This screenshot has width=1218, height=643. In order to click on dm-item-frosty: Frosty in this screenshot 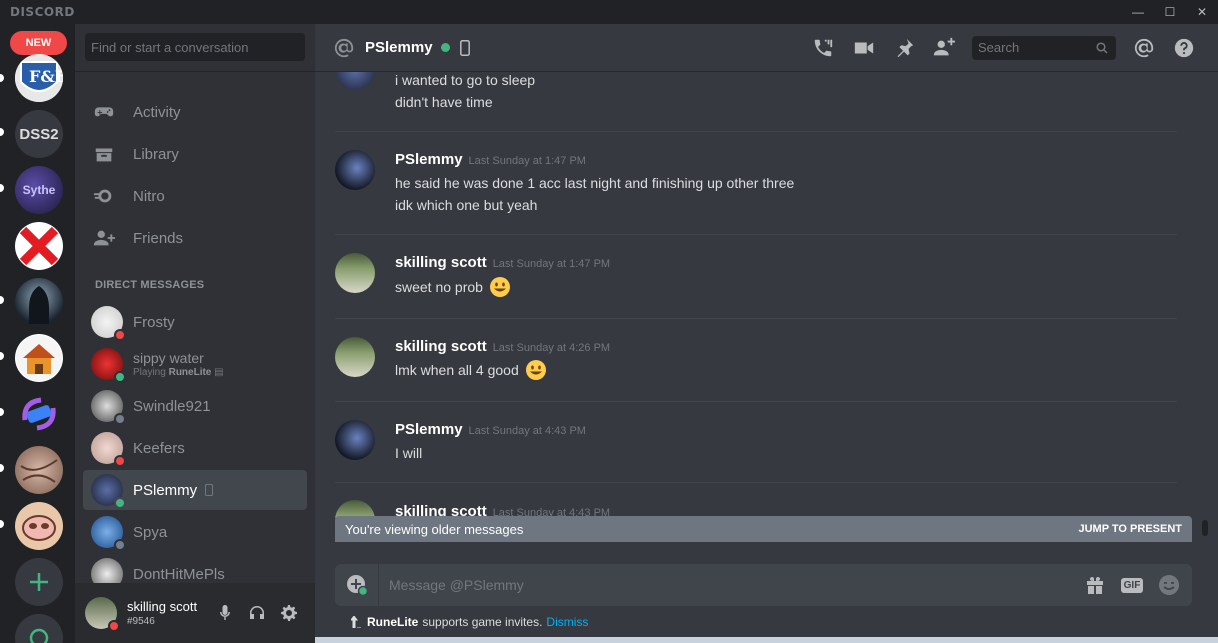, I will do `click(195, 322)`.